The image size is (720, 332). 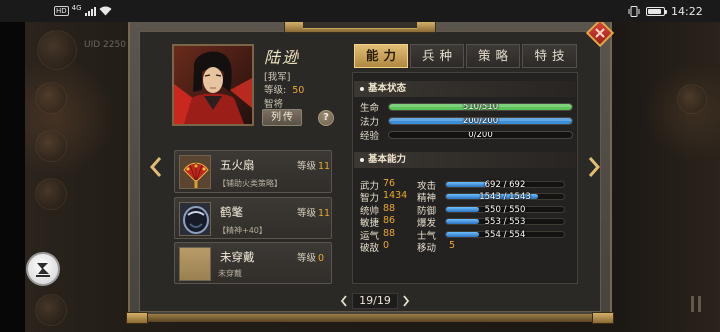 I want to click on ability-row: 敏捷 86 爆发 553 / 553, so click(x=465, y=222).